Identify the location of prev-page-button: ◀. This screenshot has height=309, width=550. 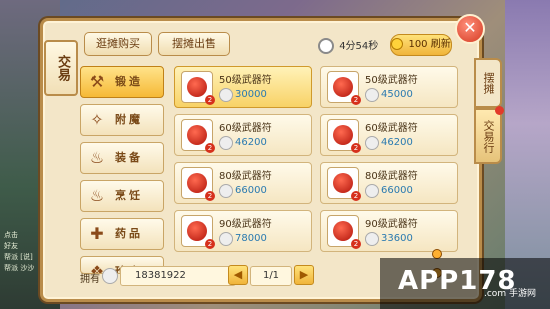
(238, 275).